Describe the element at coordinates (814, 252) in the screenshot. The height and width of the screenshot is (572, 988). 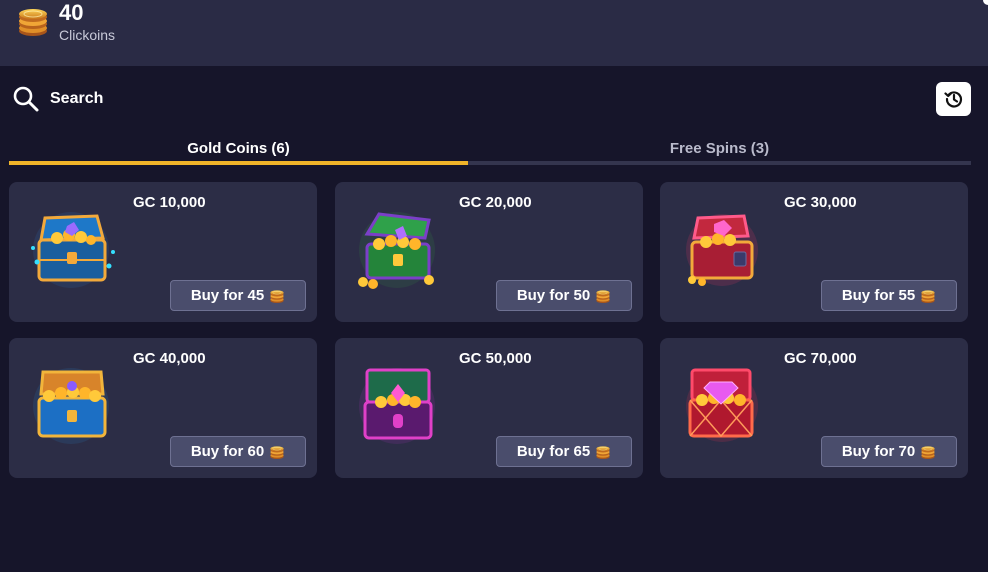
I see `package-card: GC 30,000 Buy for 55` at that location.